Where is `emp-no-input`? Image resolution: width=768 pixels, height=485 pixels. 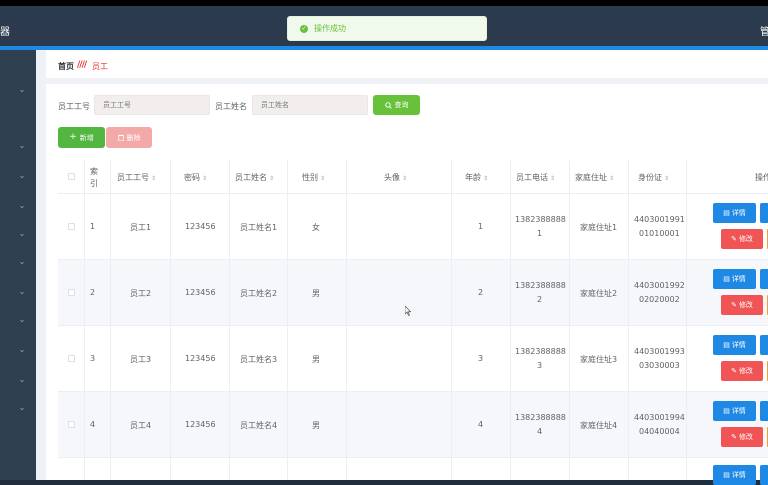 emp-no-input is located at coordinates (152, 105).